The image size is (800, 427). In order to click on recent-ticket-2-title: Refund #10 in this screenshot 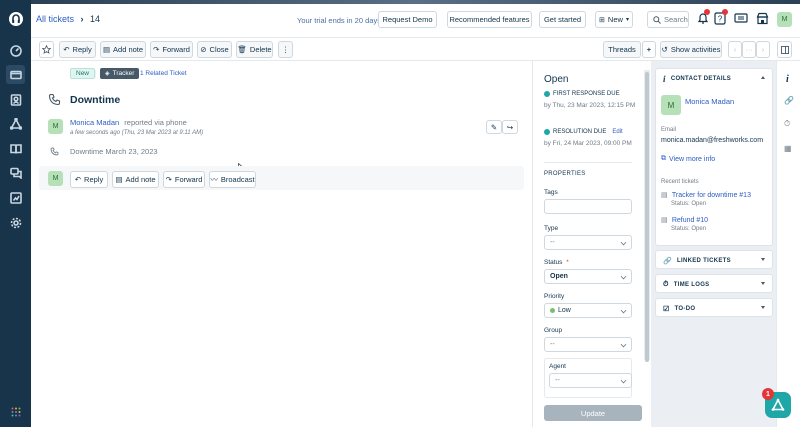, I will do `click(690, 220)`.